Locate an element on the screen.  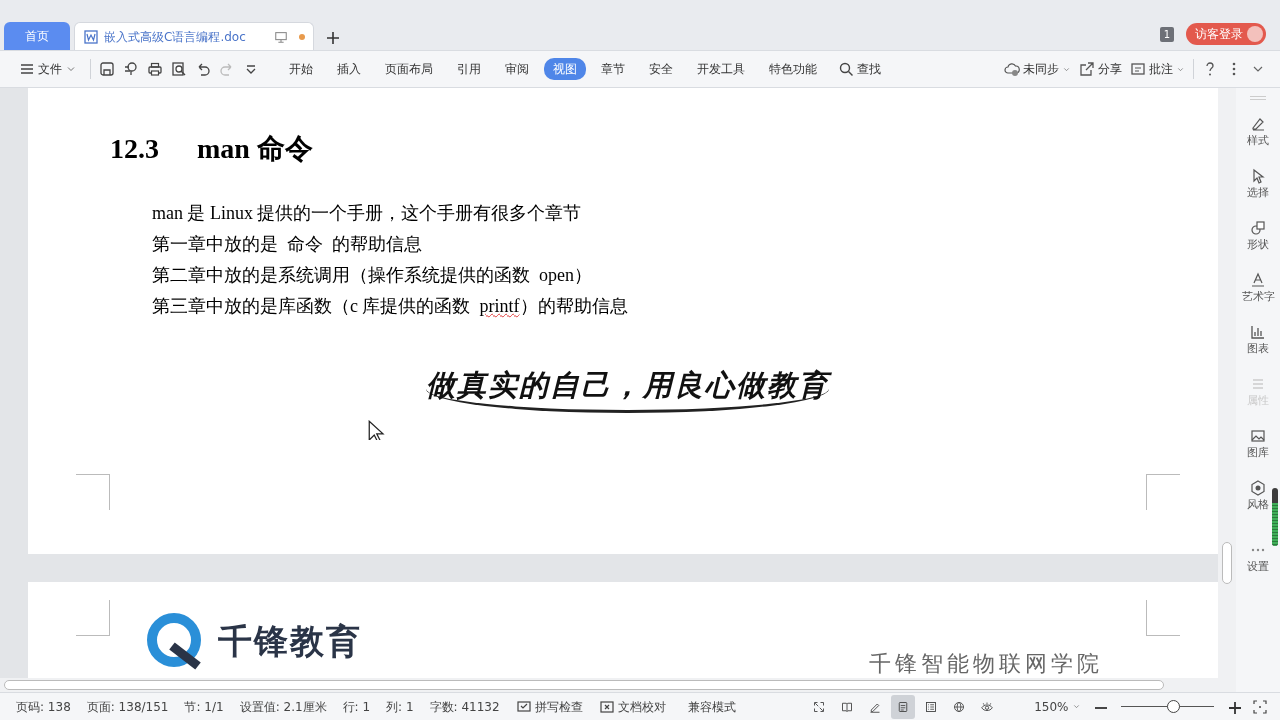
cursor-icon is located at coordinates (1258, 176).